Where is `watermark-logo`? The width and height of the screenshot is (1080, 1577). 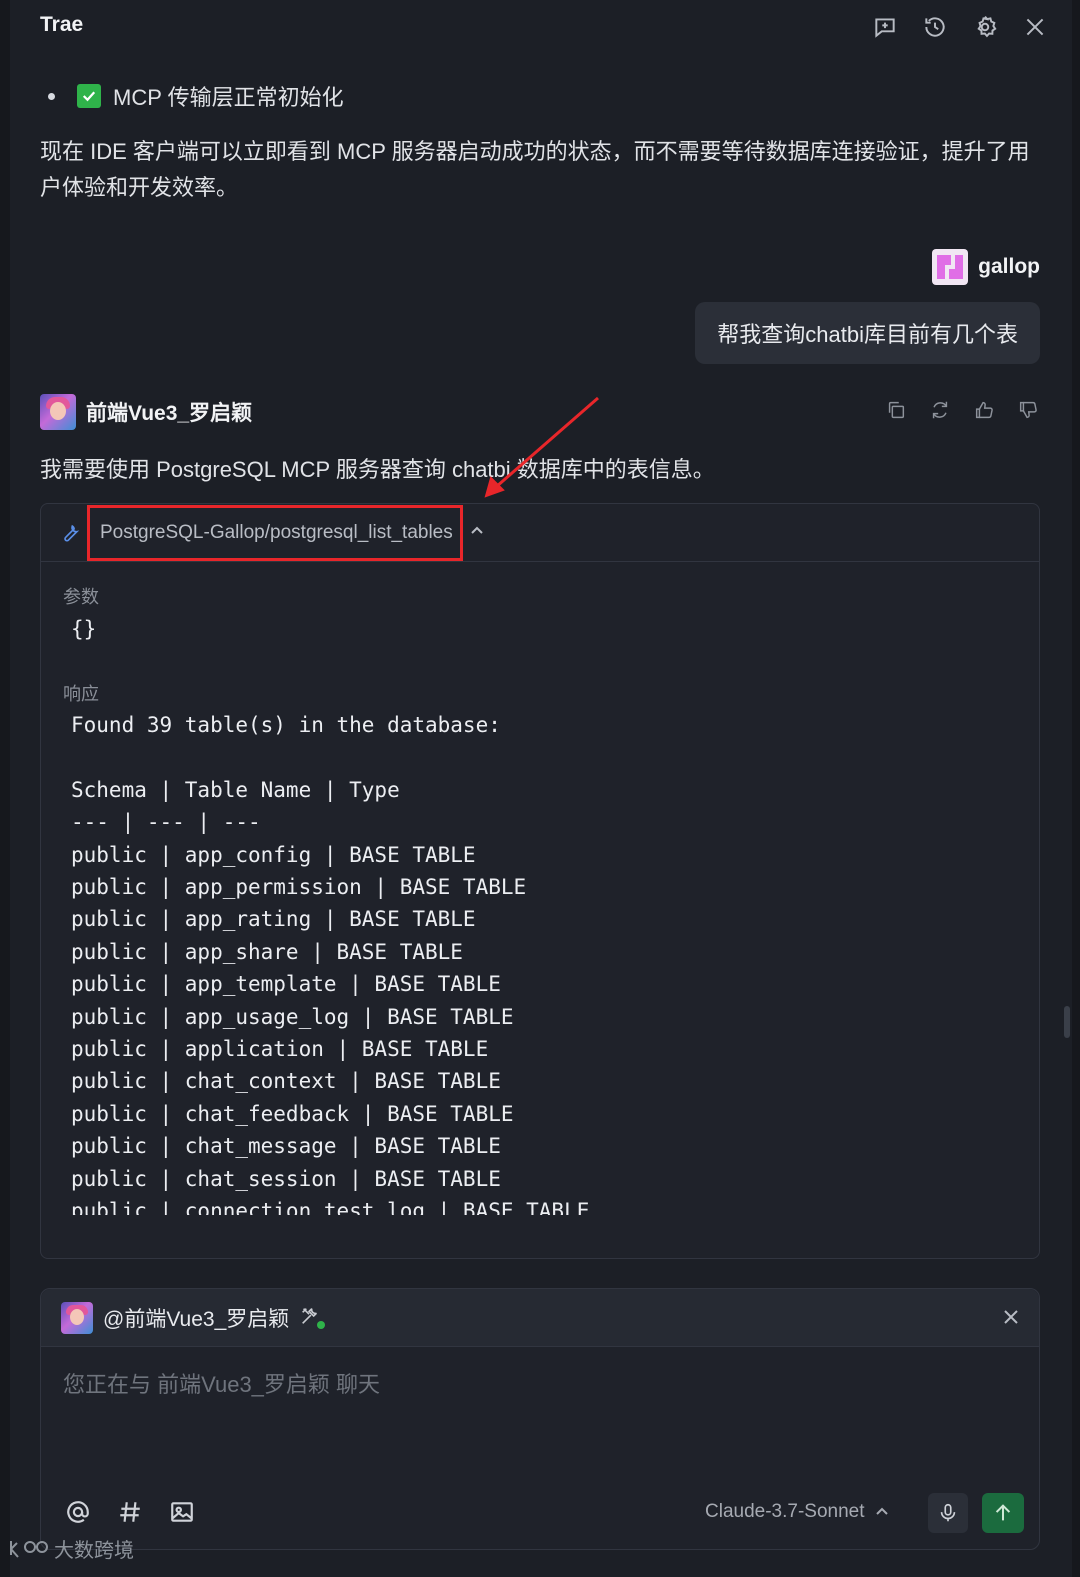
watermark-logo is located at coordinates (29, 1549).